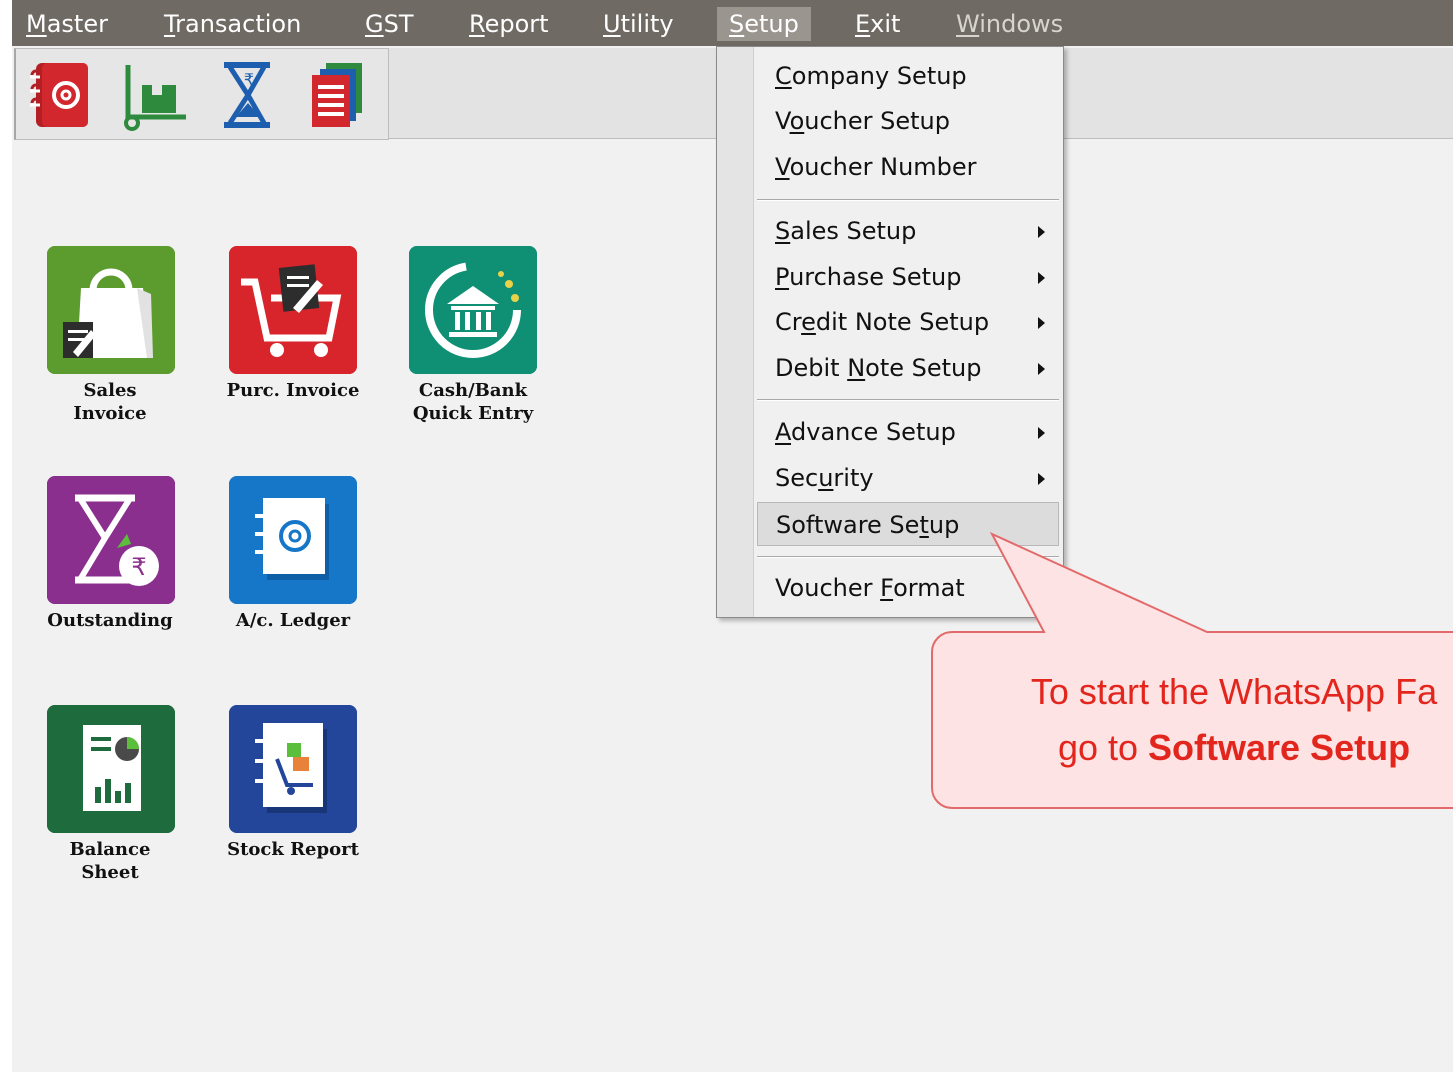 This screenshot has width=1453, height=1072. I want to click on menu-setup-label: etup, so click(771, 24).